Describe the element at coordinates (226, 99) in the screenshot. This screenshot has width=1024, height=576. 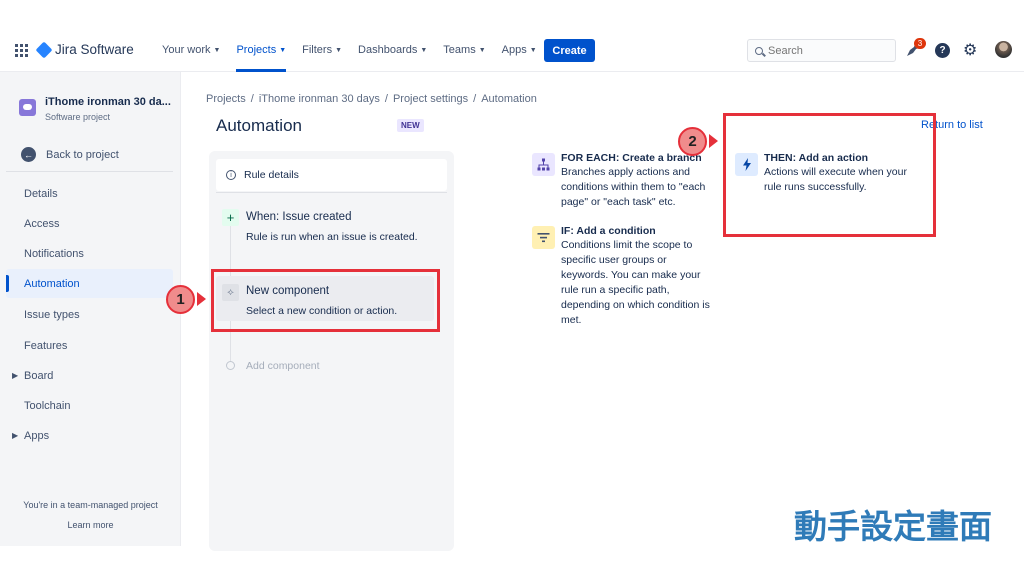
I see `breadcrumb-projects: Projects` at that location.